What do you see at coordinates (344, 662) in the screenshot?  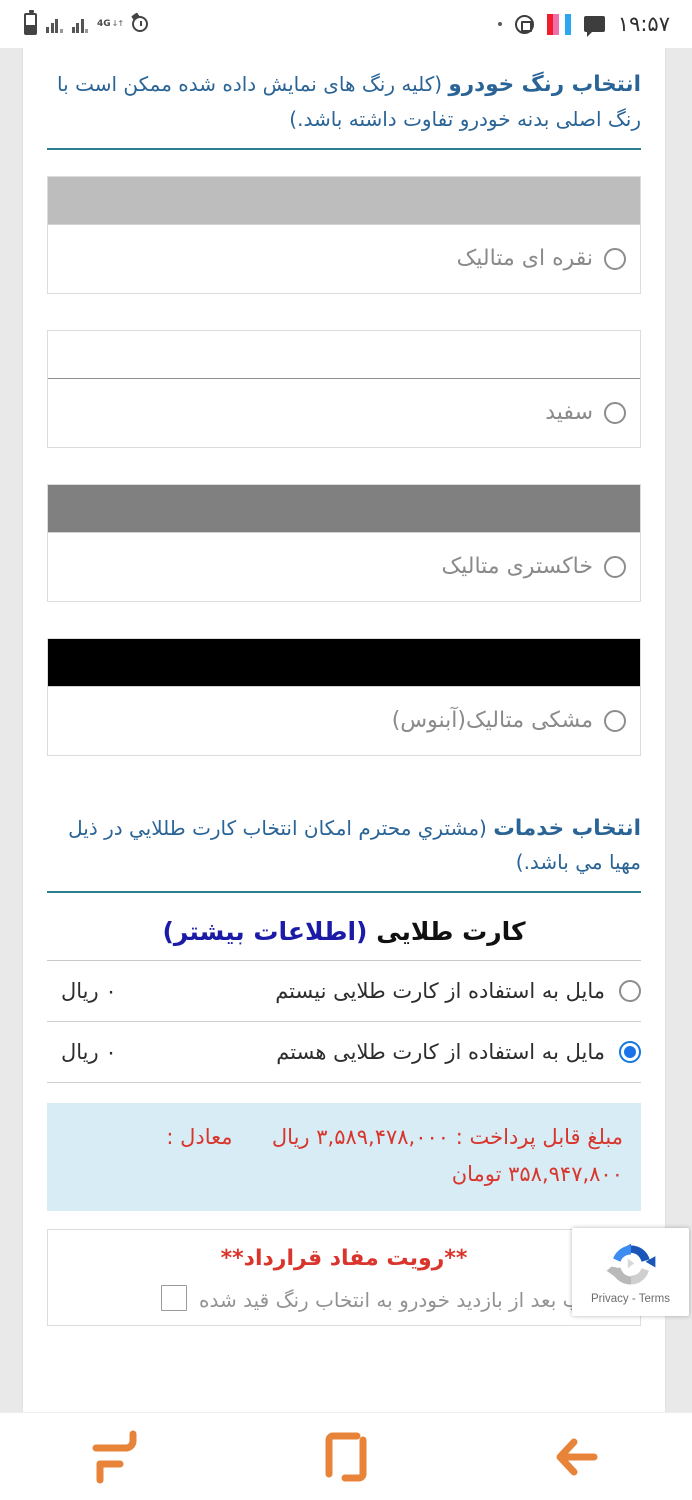 I see `color-swatch-black` at bounding box center [344, 662].